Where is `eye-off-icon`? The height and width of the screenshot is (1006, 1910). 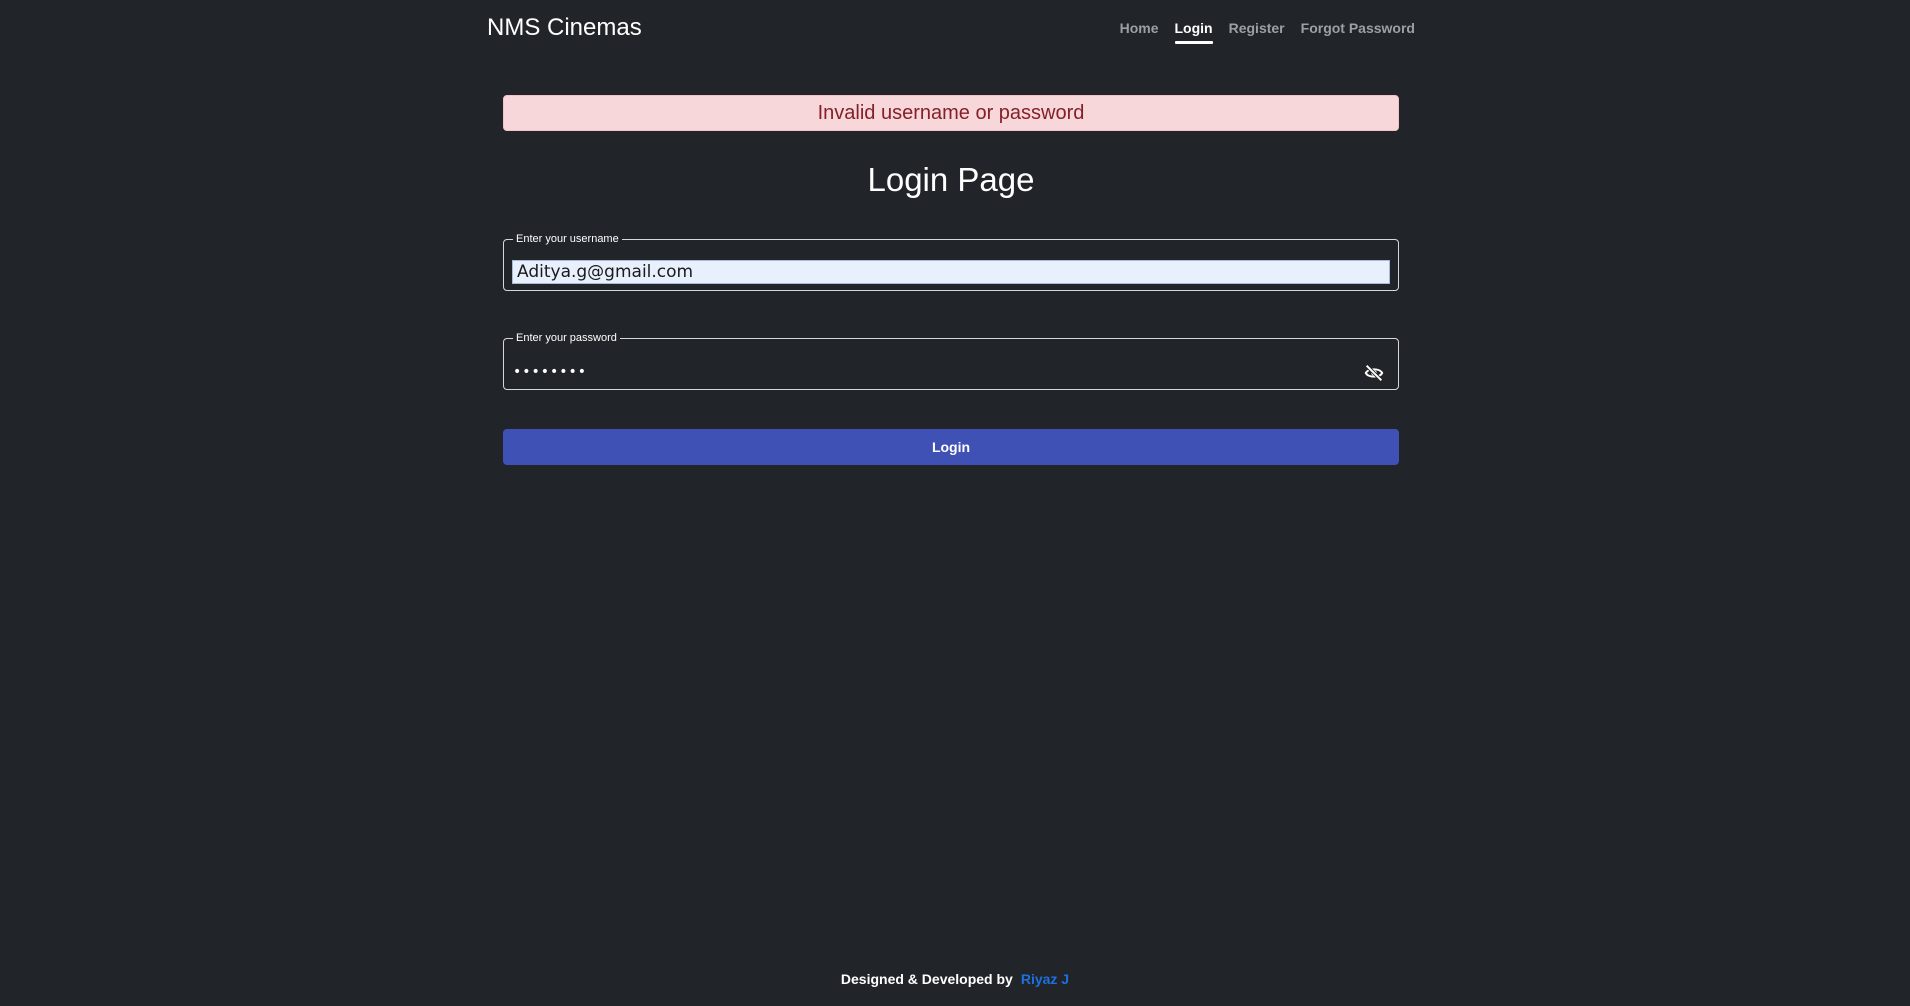 eye-off-icon is located at coordinates (1374, 373).